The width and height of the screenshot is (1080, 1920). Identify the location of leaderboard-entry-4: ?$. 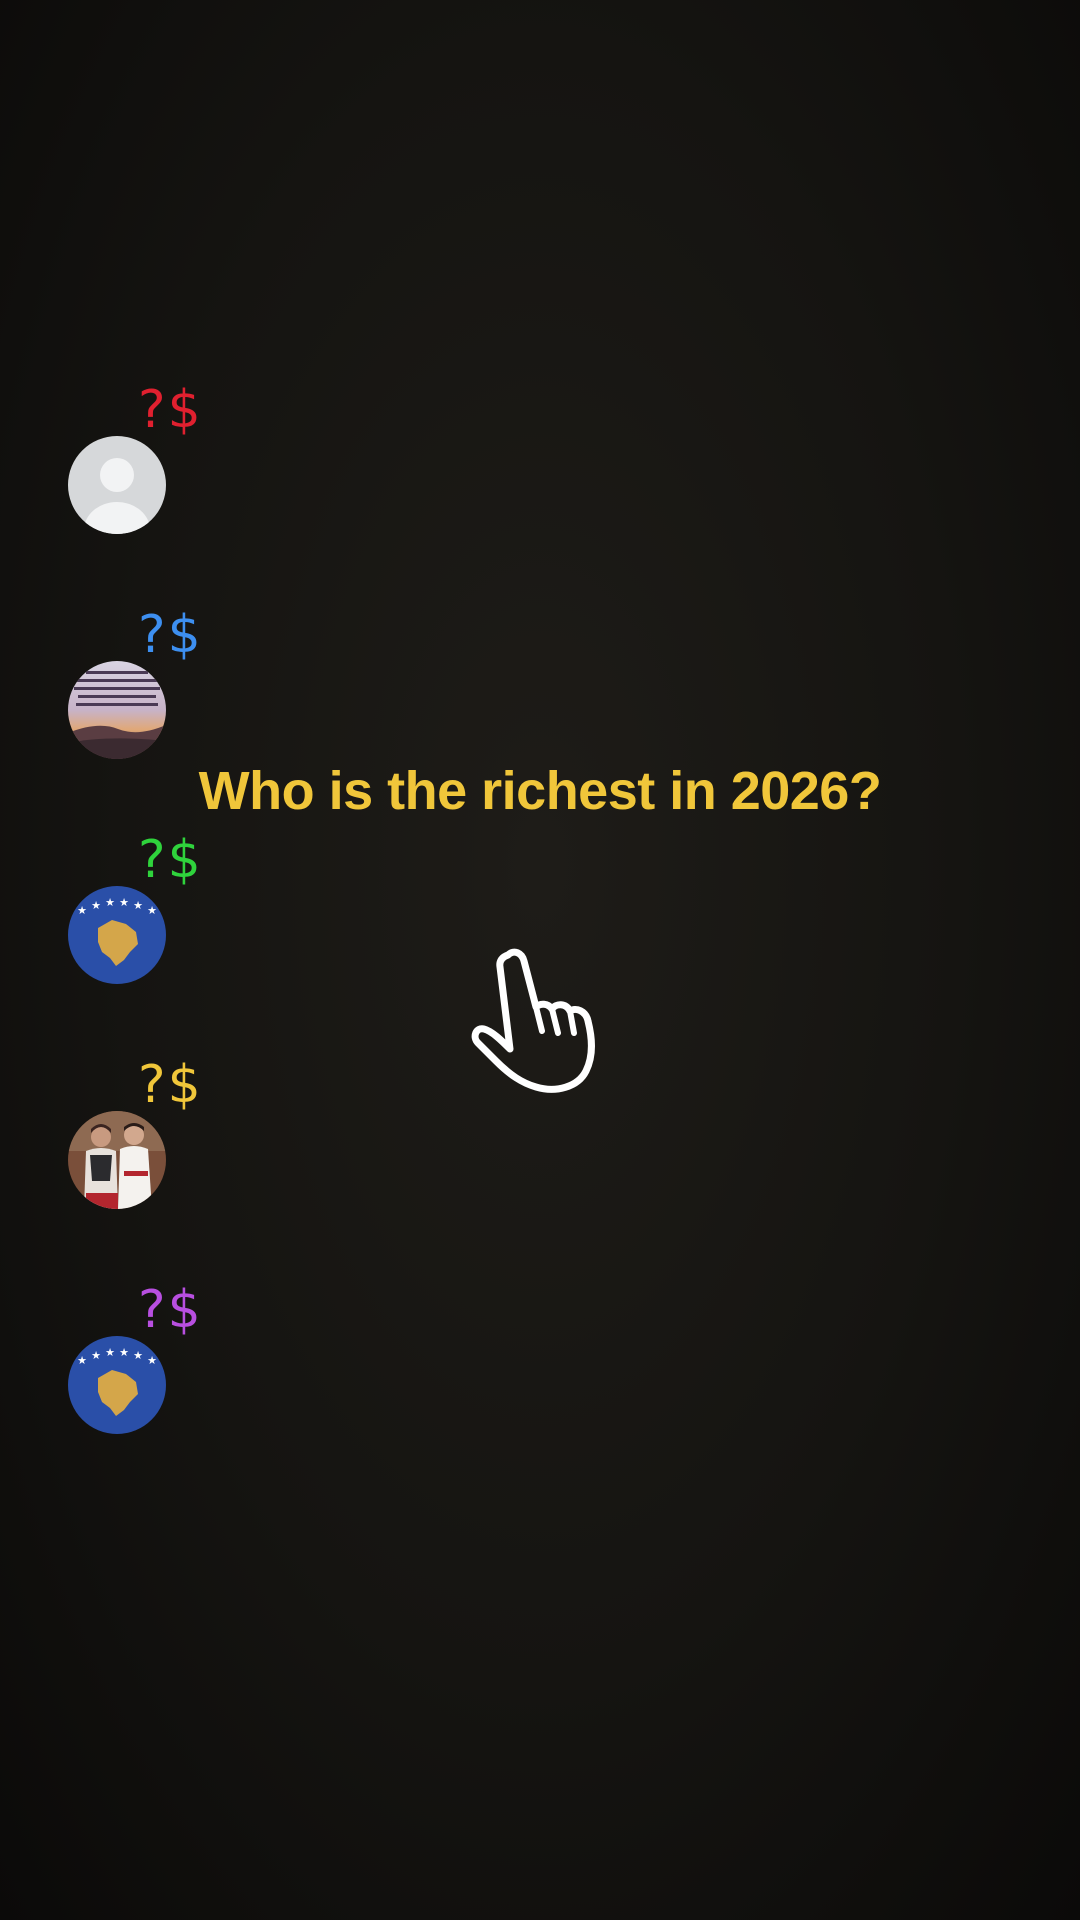
(148, 1134).